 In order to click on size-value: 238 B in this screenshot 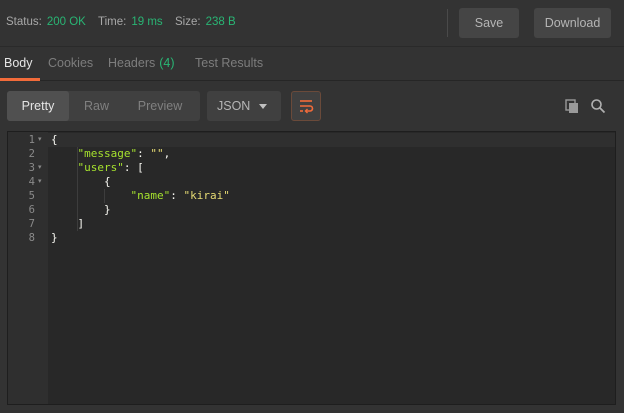, I will do `click(220, 22)`.